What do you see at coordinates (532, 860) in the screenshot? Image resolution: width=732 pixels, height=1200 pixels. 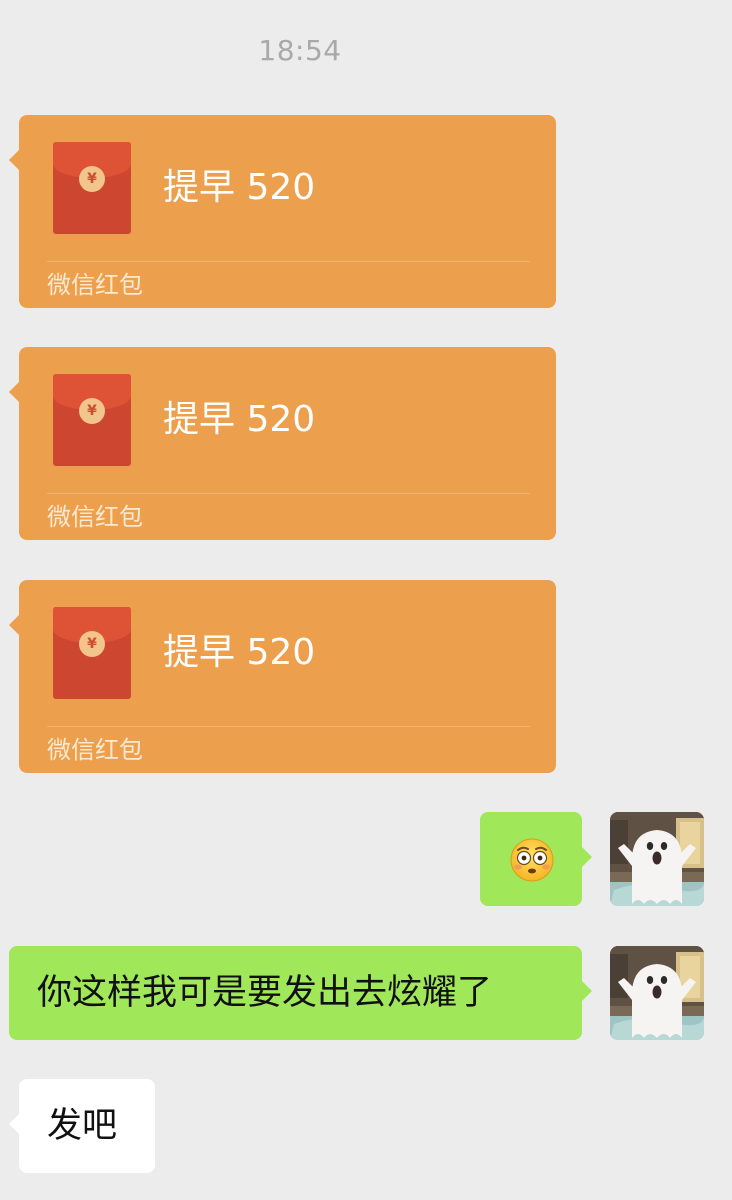 I see `flushed-face-emoji` at bounding box center [532, 860].